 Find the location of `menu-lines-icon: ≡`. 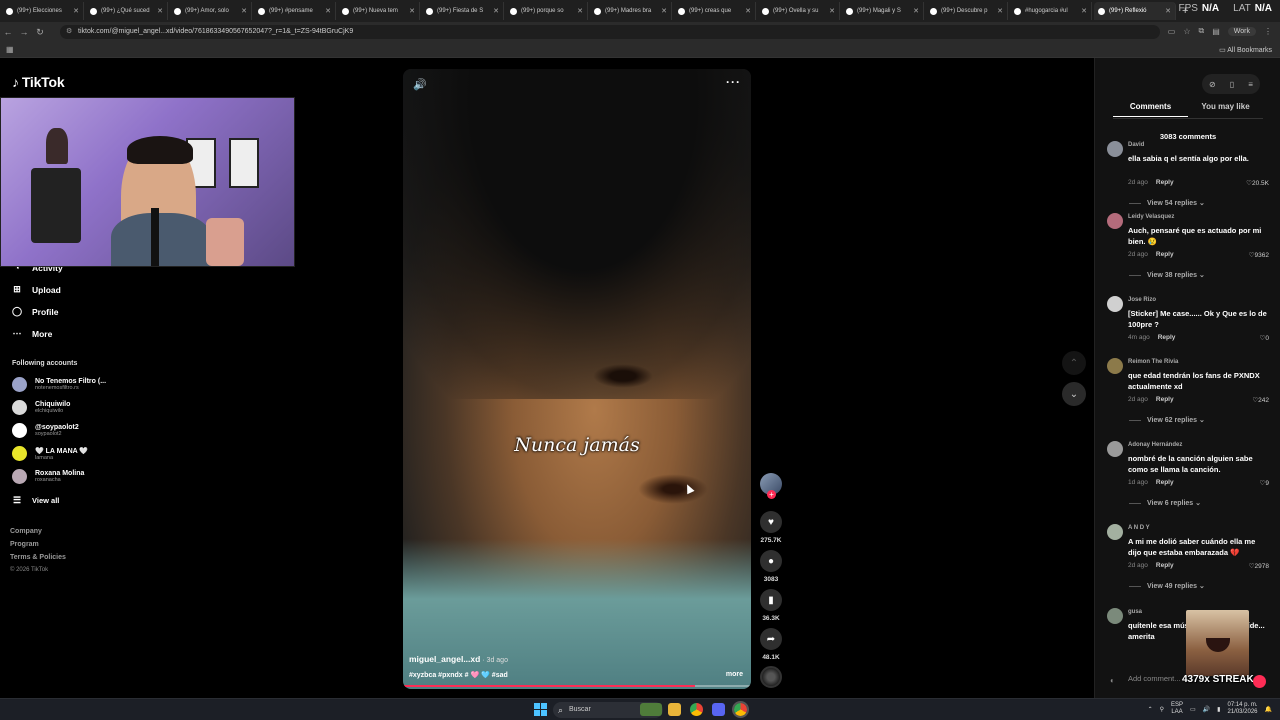

menu-lines-icon: ≡ is located at coordinates (1250, 84).